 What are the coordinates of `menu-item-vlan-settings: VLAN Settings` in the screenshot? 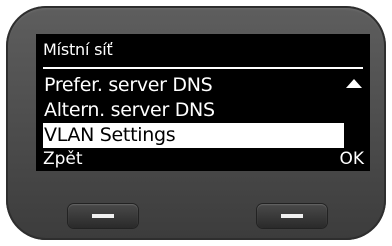 It's located at (193, 135).